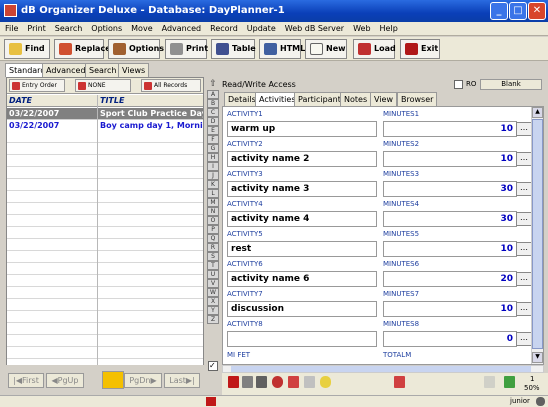 This screenshot has width=548, height=407. I want to click on minutes7-field: 10, so click(450, 309).